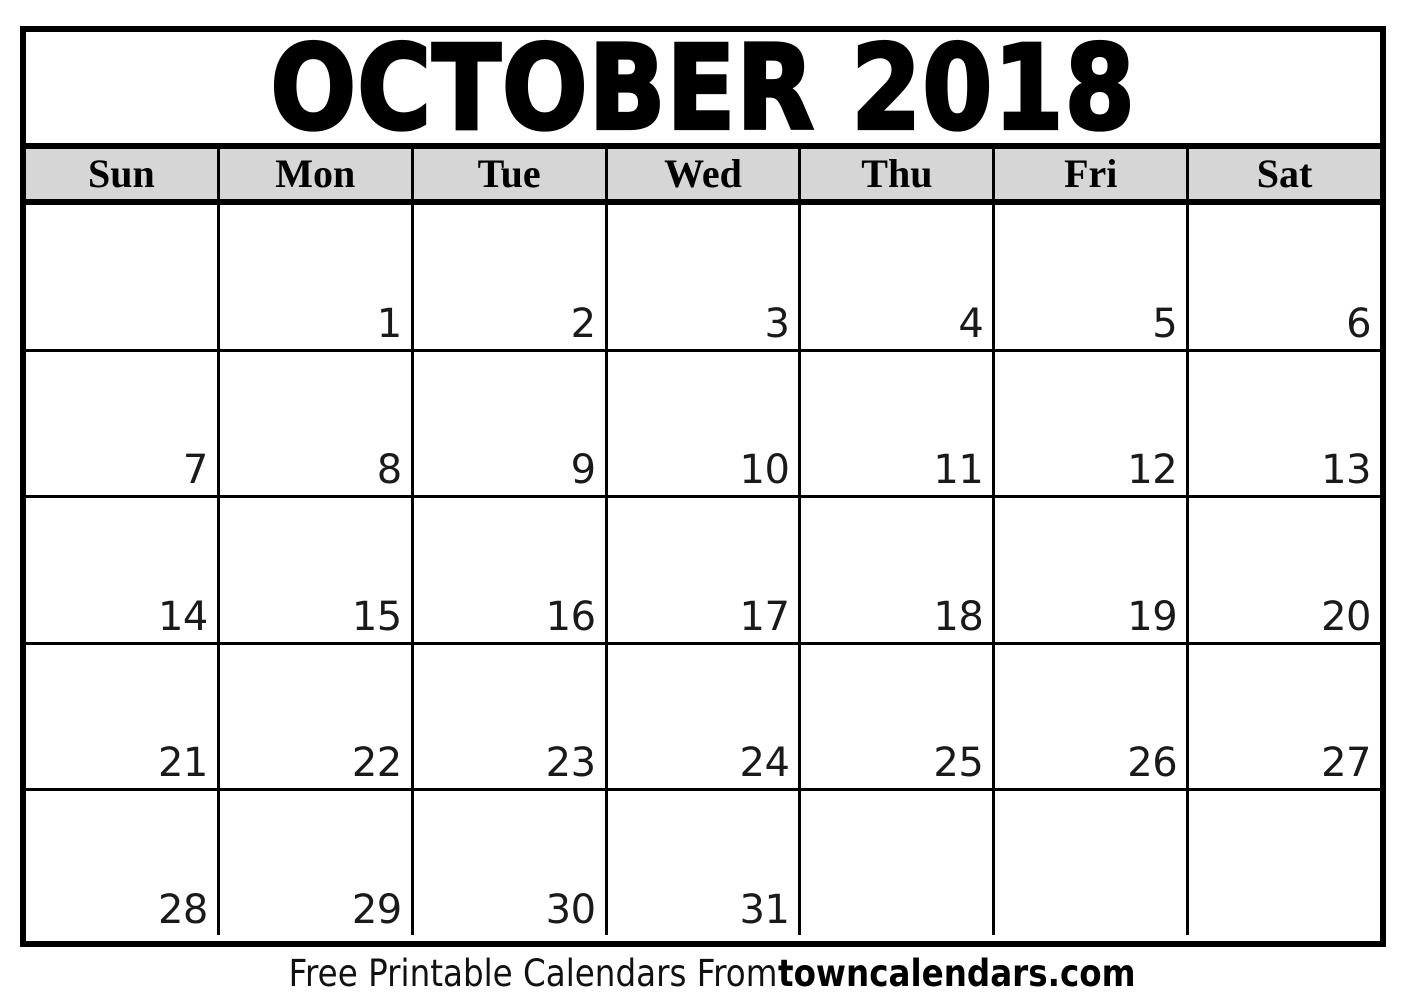 The image size is (1406, 1003). What do you see at coordinates (1152, 616) in the screenshot?
I see `day-number: 19` at bounding box center [1152, 616].